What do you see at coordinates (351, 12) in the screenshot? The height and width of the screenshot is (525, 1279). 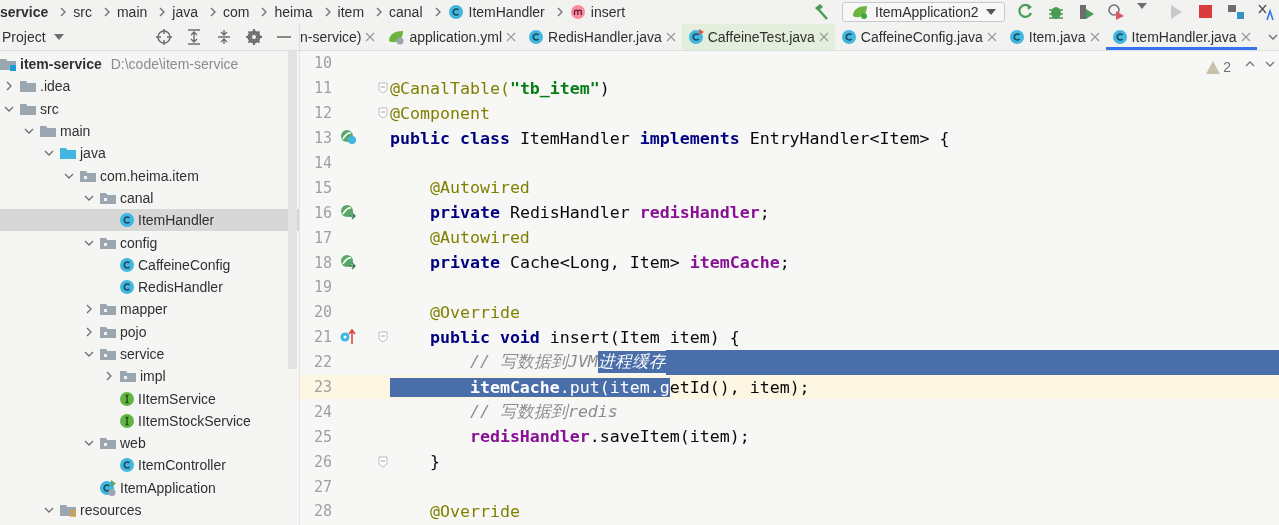 I see `breadcrumb-item: item` at bounding box center [351, 12].